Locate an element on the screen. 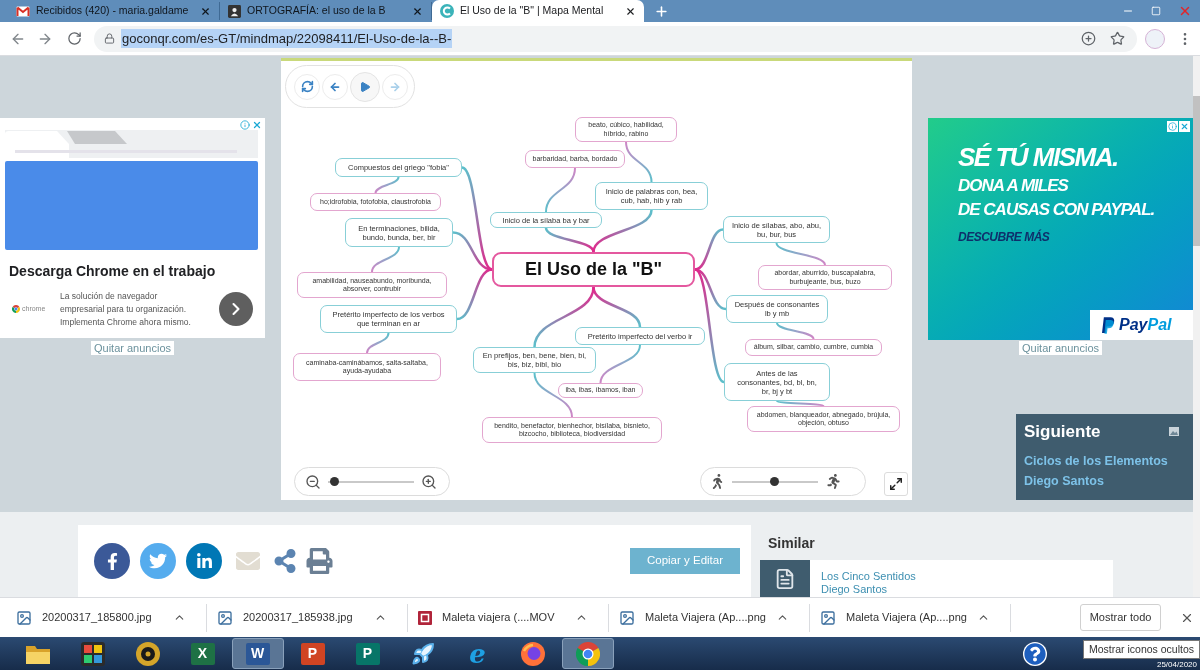 The image size is (1200, 670). taskbar-button: X is located at coordinates (202, 653).